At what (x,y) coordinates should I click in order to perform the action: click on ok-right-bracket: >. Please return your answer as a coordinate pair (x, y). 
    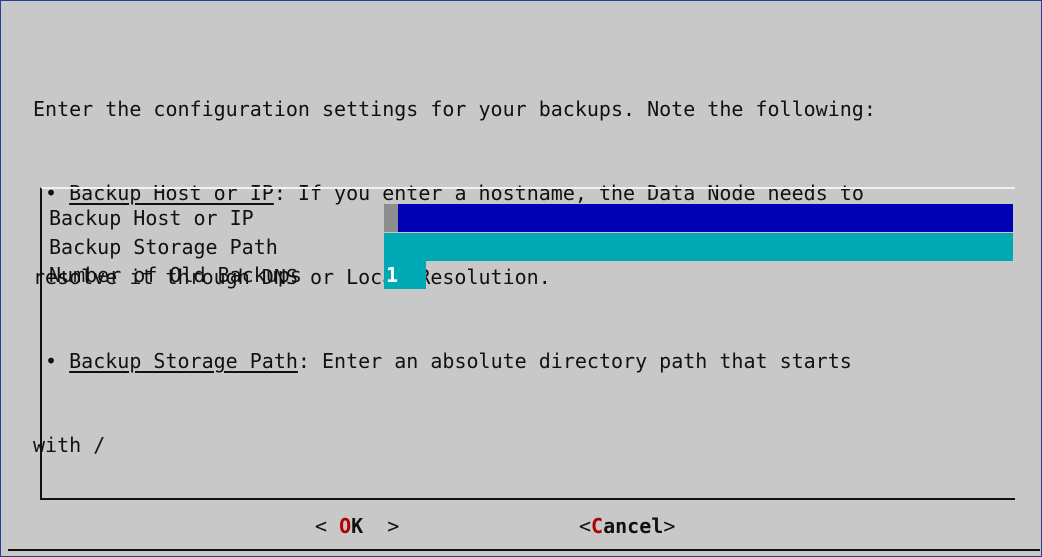
    Looking at the image, I should click on (381, 526).